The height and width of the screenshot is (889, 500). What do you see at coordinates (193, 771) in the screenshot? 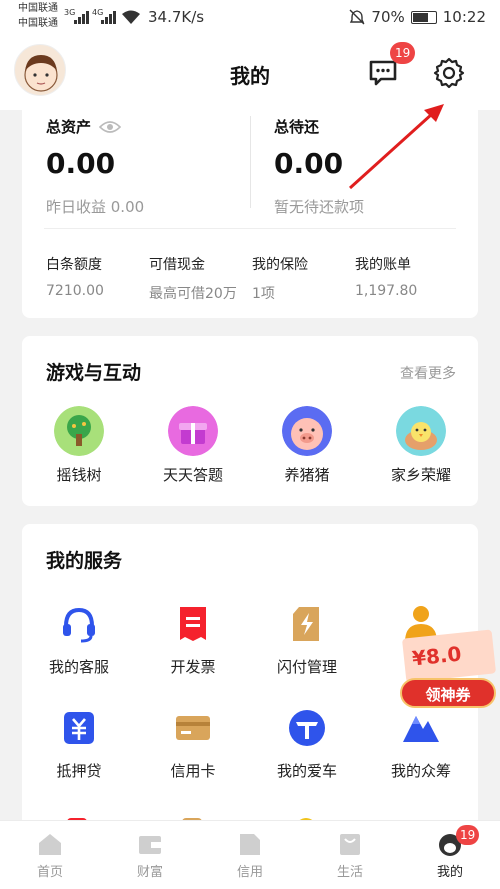
I see `service-label: 信用卡` at bounding box center [193, 771].